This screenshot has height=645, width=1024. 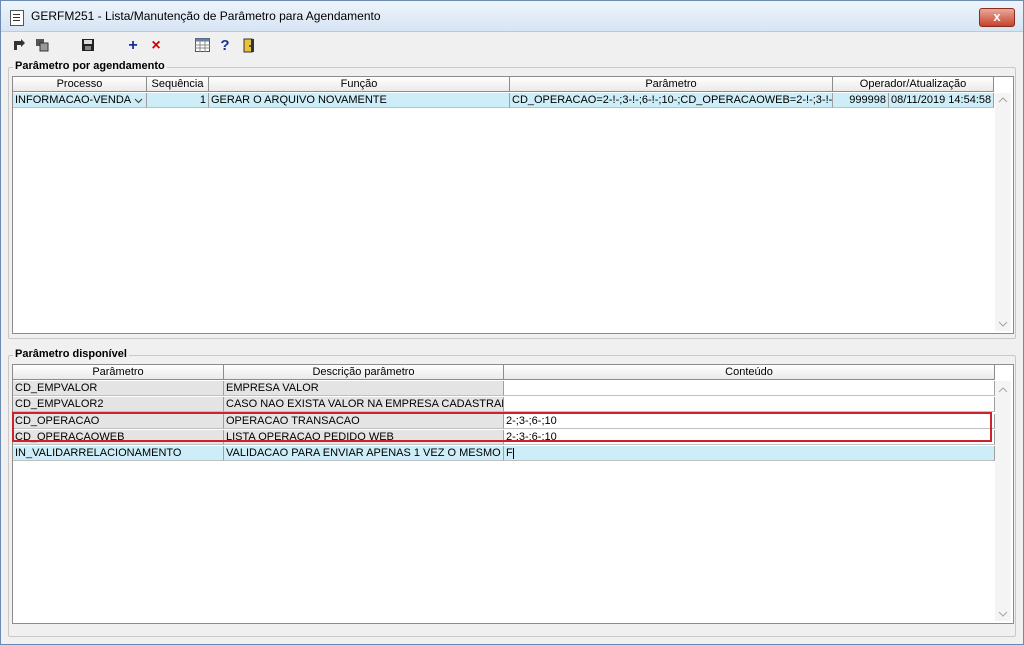 I want to click on document-icon, so click(x=17, y=18).